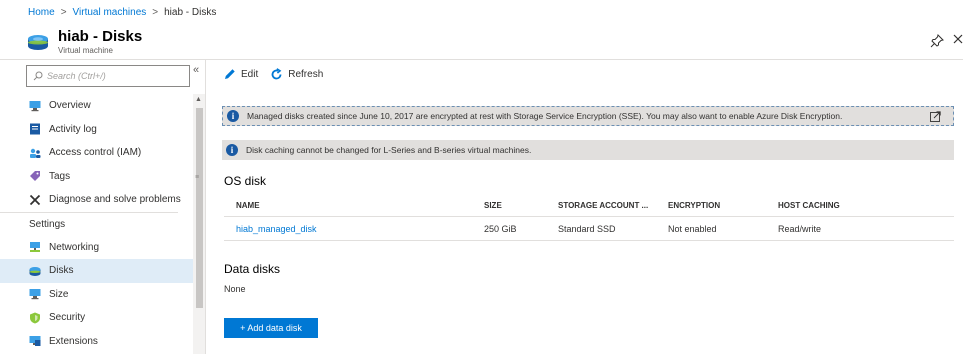 The image size is (963, 354). What do you see at coordinates (89, 223) in the screenshot?
I see `menu-section-settings: Settings` at bounding box center [89, 223].